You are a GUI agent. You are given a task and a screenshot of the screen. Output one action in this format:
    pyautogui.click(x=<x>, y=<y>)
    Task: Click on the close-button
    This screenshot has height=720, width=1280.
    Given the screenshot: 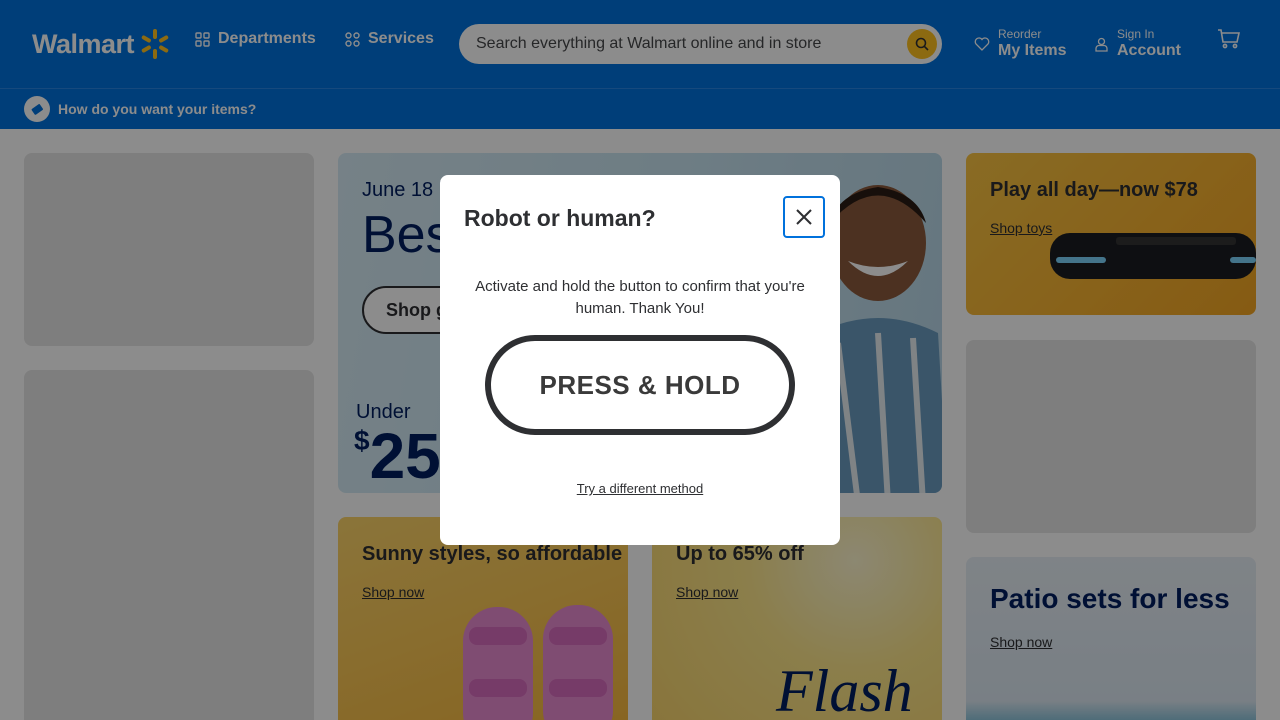 What is the action you would take?
    pyautogui.click(x=804, y=217)
    